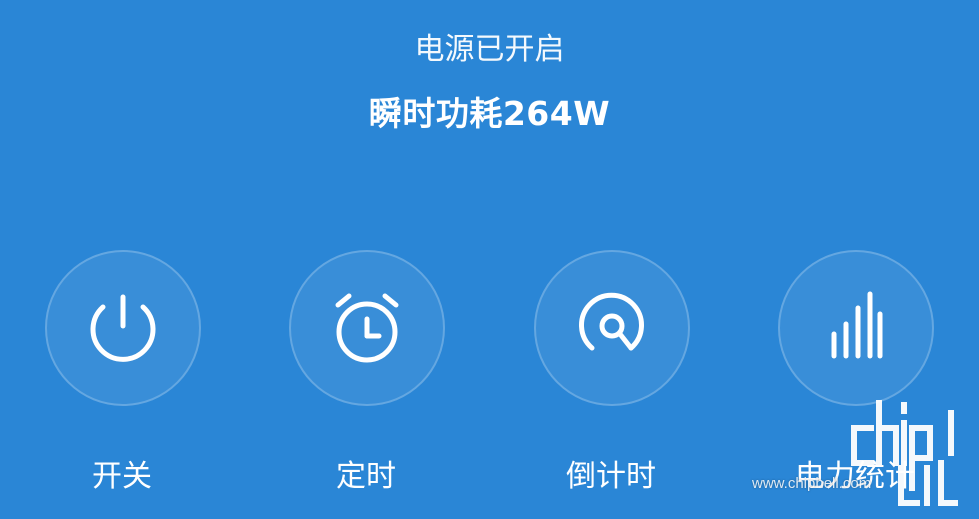 This screenshot has width=979, height=519. I want to click on watermark-url: www.chiphell.com, so click(812, 483).